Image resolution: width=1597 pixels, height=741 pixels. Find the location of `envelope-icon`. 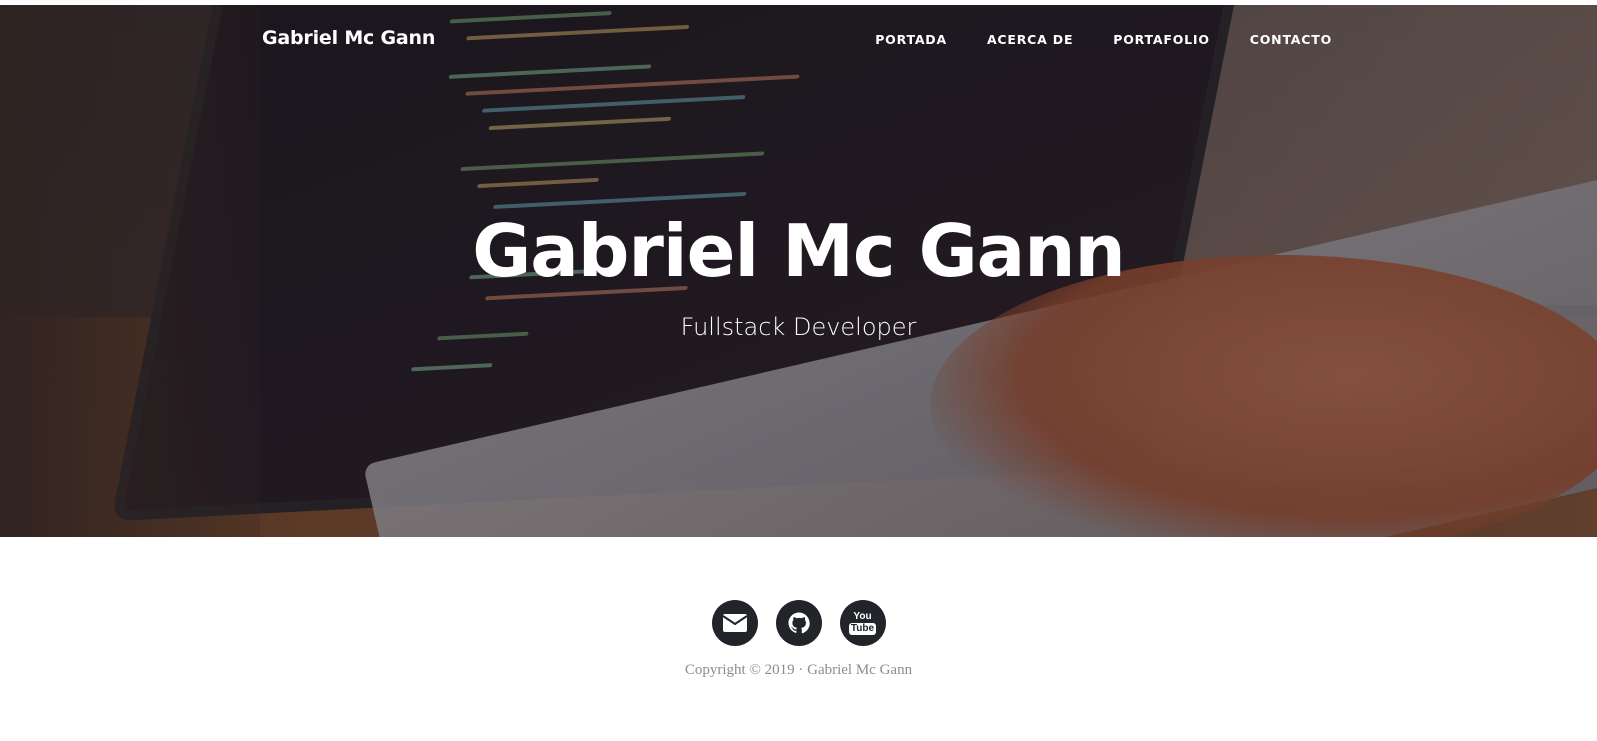

envelope-icon is located at coordinates (734, 623).